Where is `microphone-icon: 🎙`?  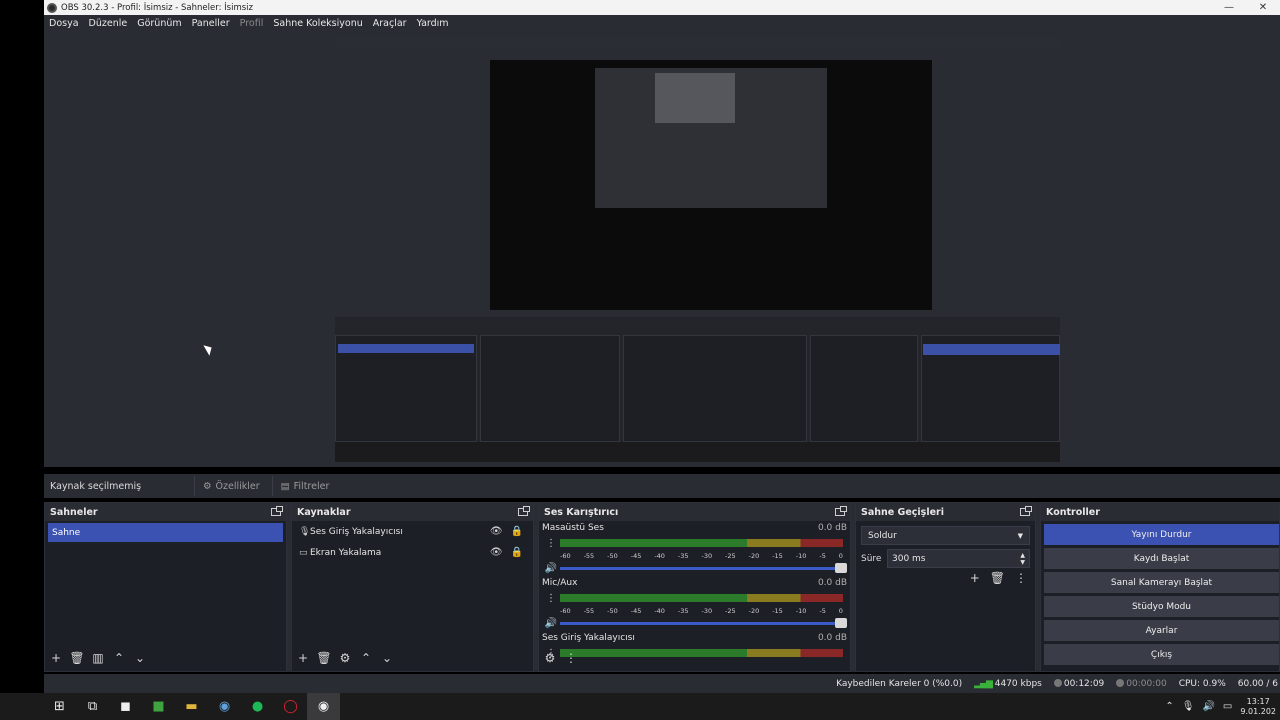 microphone-icon: 🎙 is located at coordinates (1188, 706).